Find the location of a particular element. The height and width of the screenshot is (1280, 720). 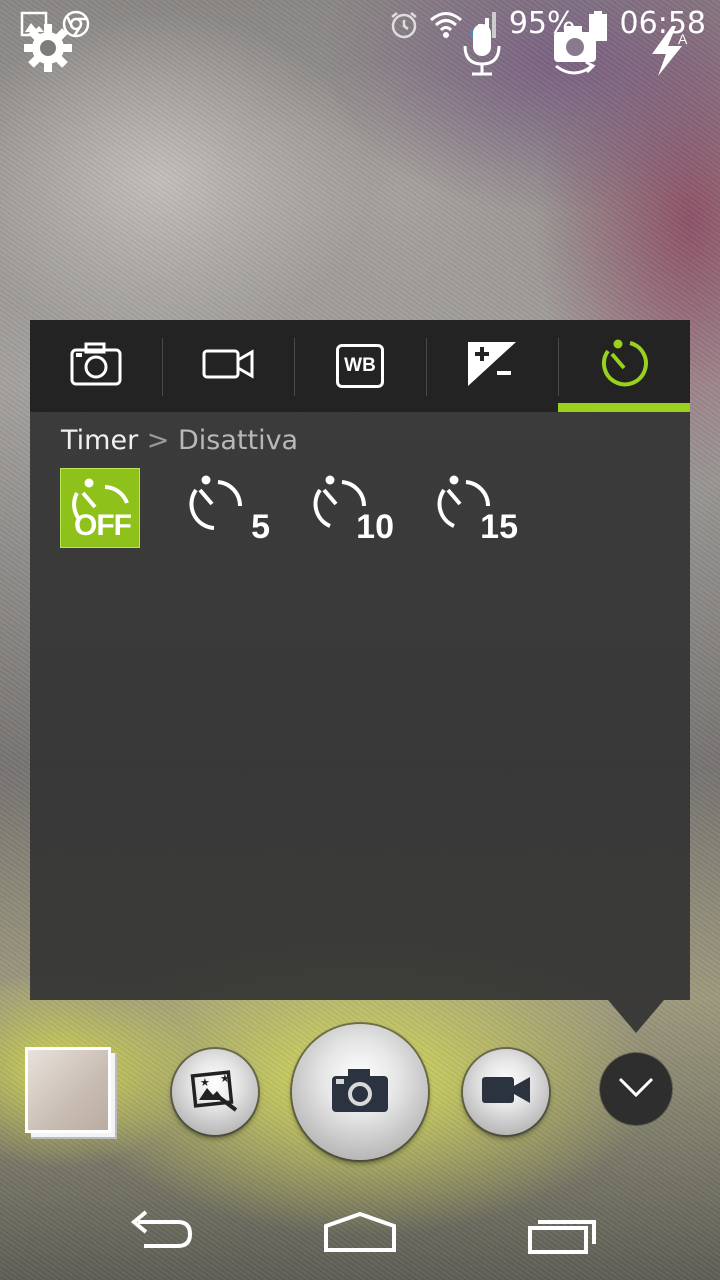

breadcrumb-main: Timer is located at coordinates (100, 440).